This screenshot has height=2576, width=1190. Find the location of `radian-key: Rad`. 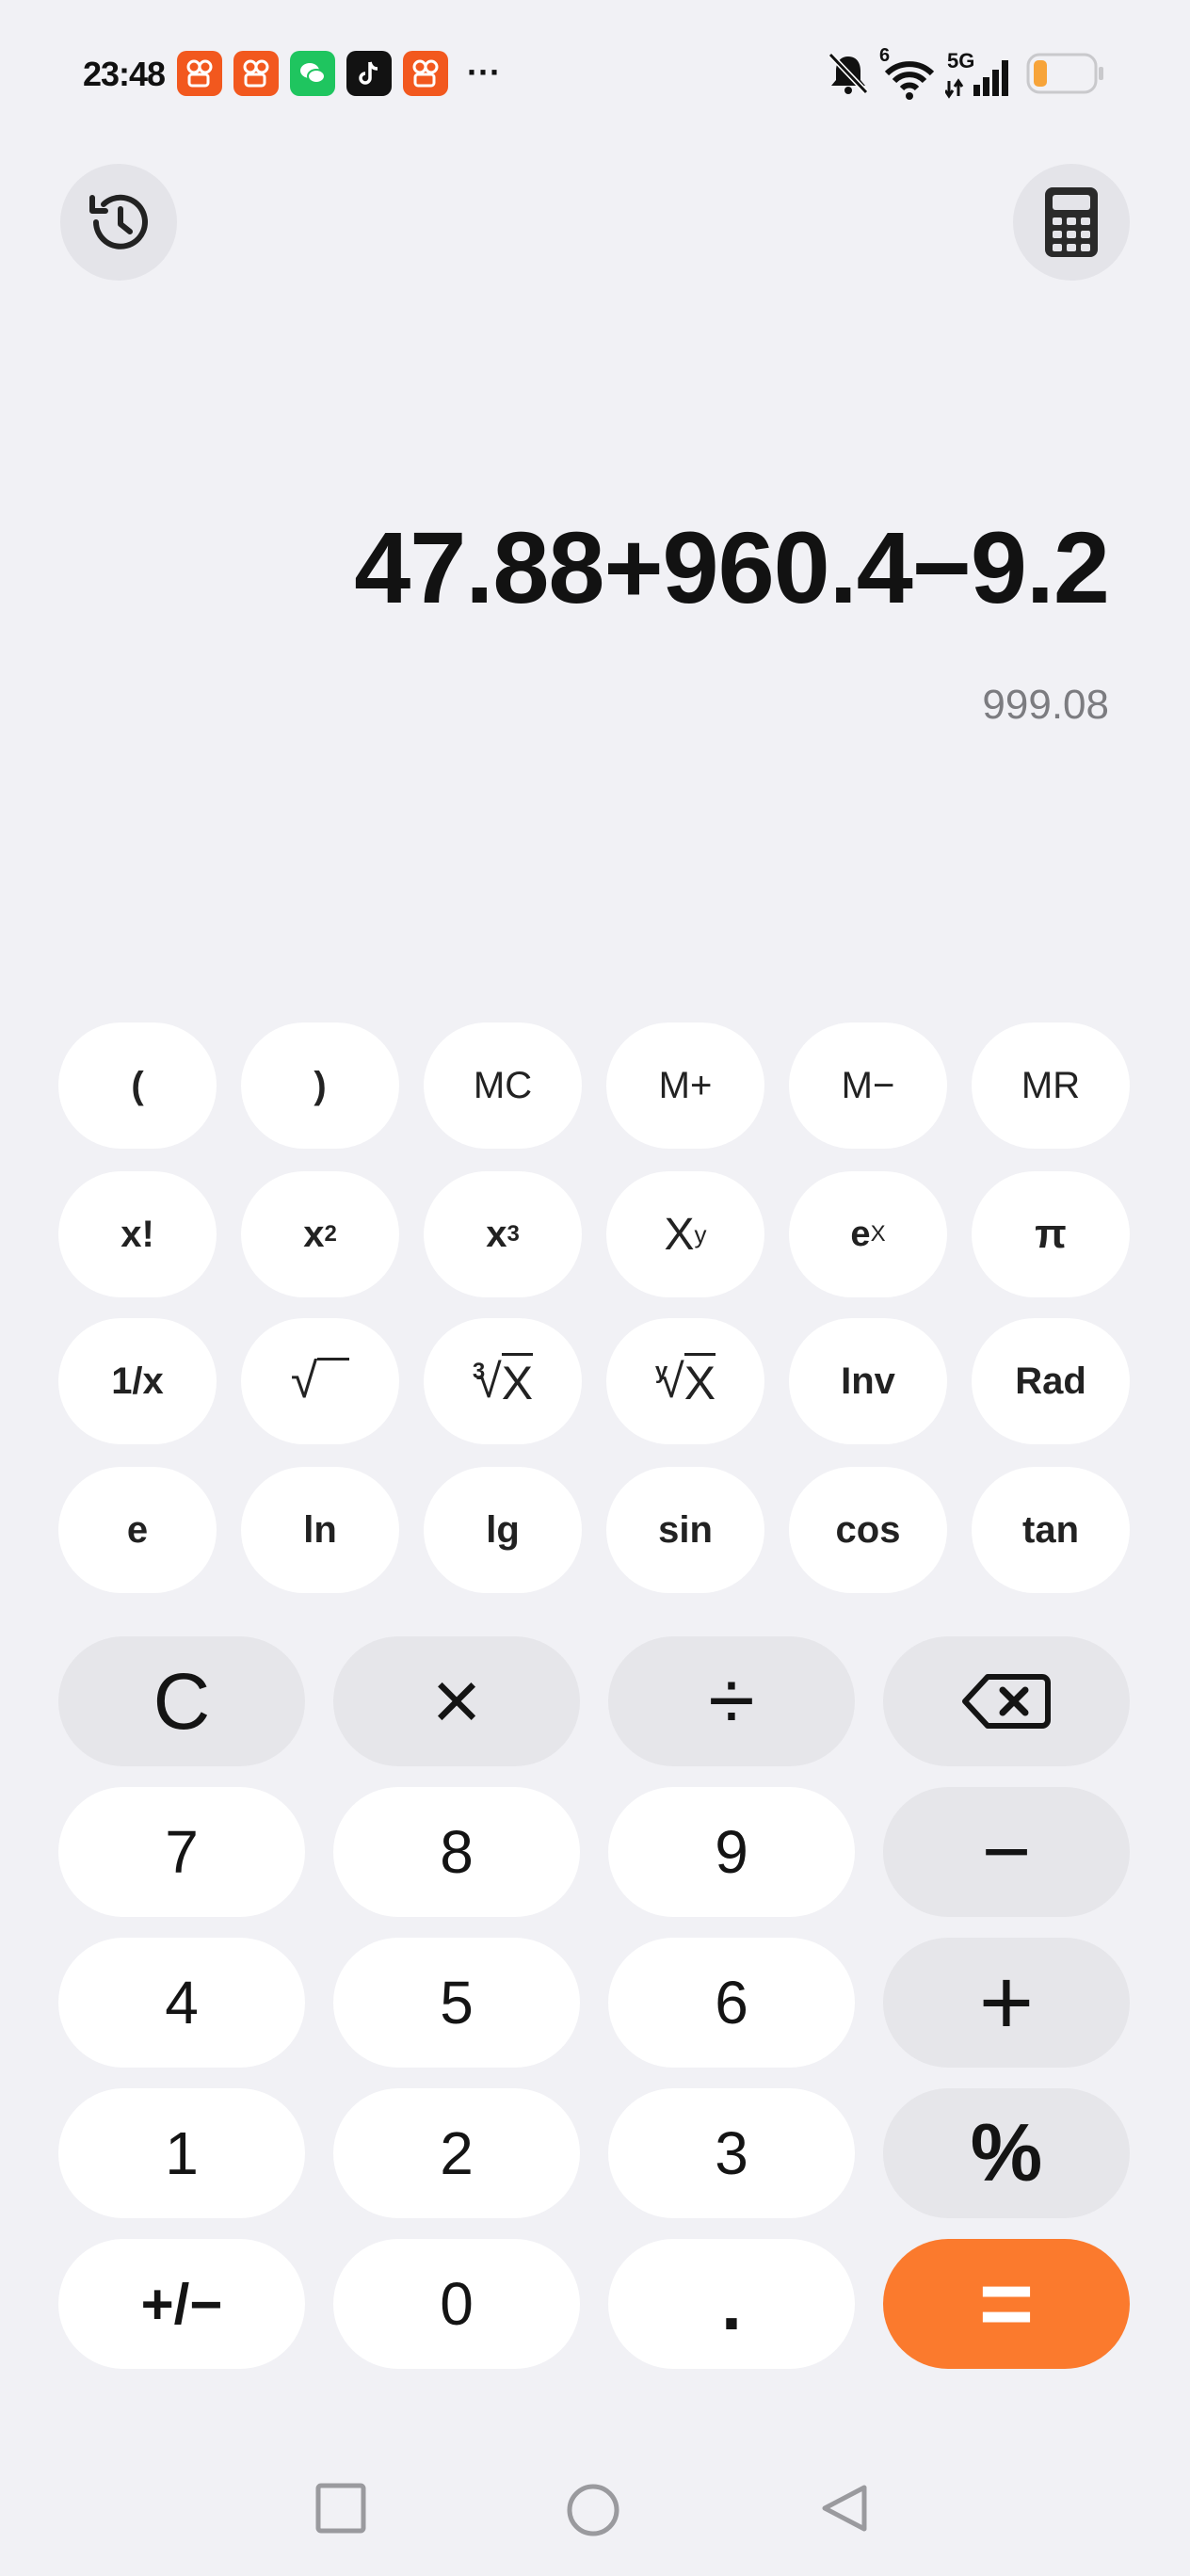

radian-key: Rad is located at coordinates (1051, 1381).